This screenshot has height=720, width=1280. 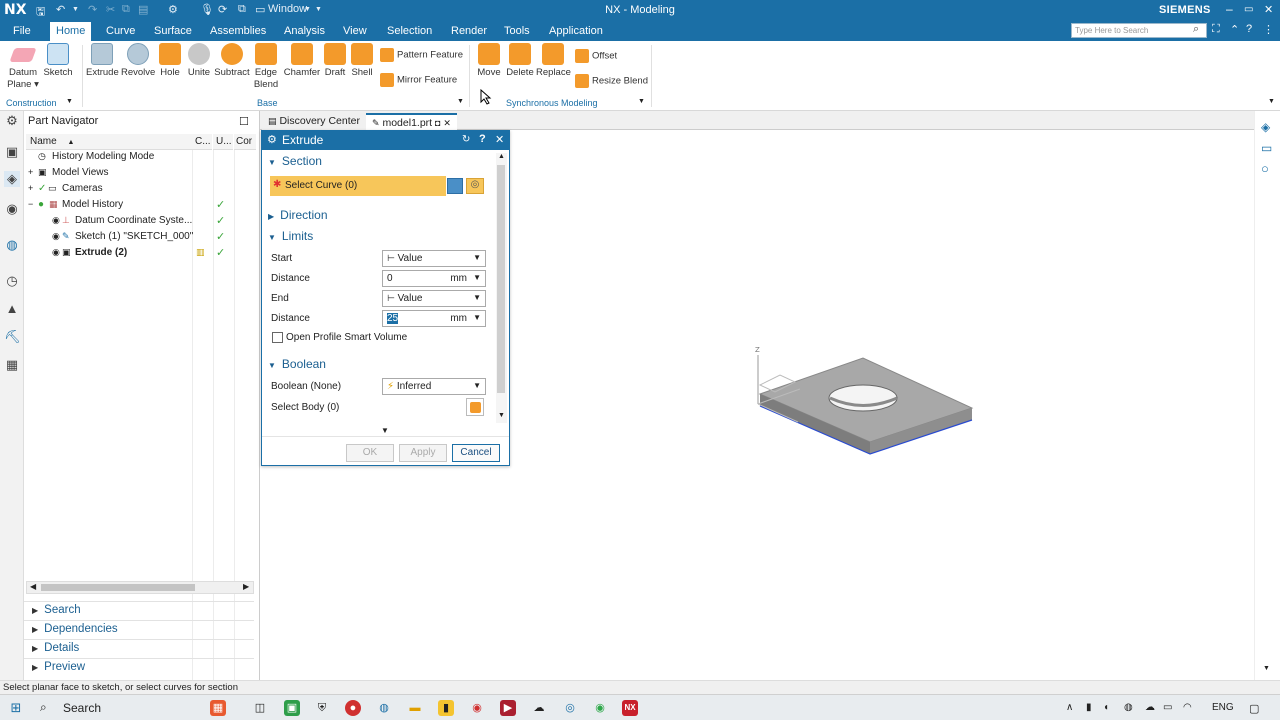 I want to click on replace-face-button: Replace, so click(x=553, y=61).